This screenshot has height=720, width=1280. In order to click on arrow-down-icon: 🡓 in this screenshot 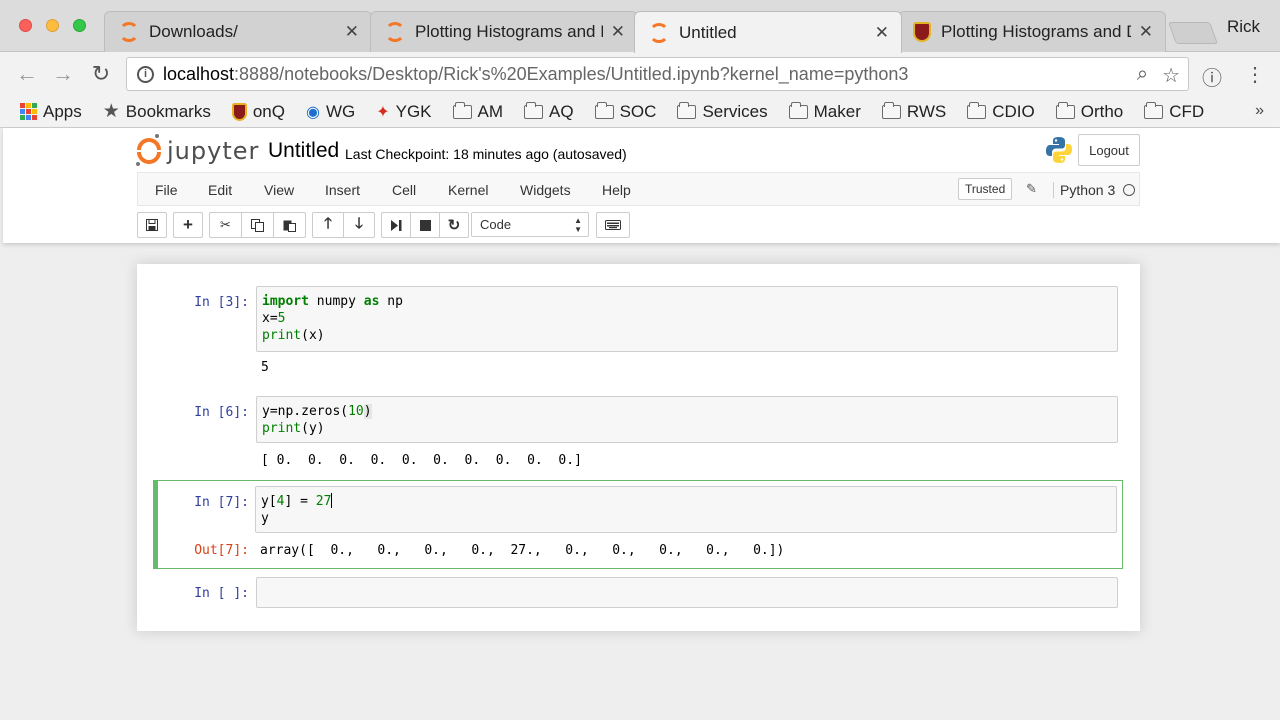, I will do `click(359, 223)`.